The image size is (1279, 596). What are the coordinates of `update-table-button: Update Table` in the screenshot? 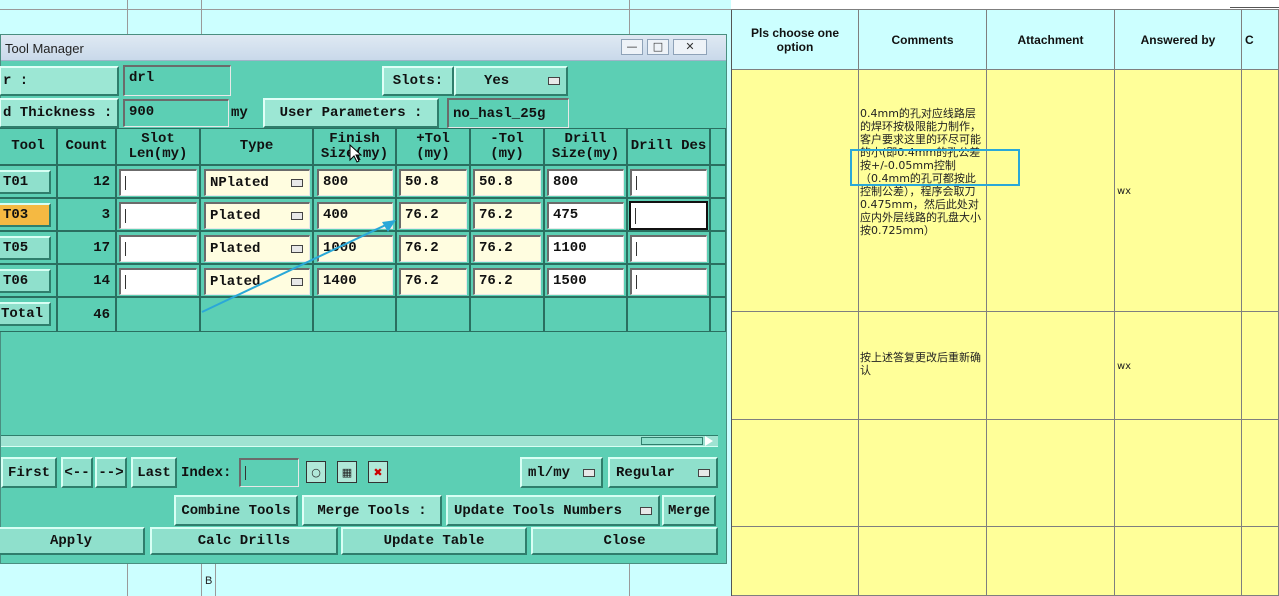 It's located at (434, 541).